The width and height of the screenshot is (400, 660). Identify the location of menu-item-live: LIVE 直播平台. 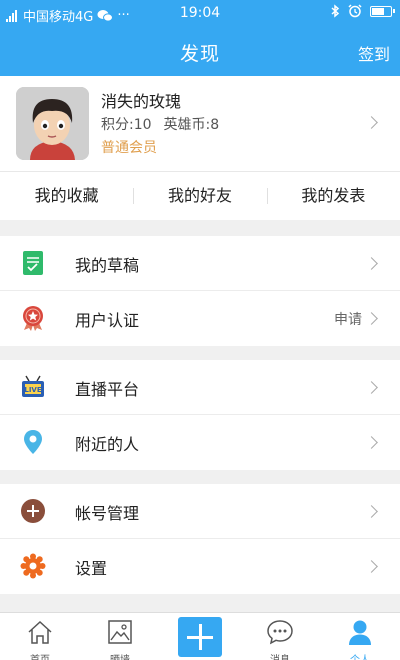
(200, 387).